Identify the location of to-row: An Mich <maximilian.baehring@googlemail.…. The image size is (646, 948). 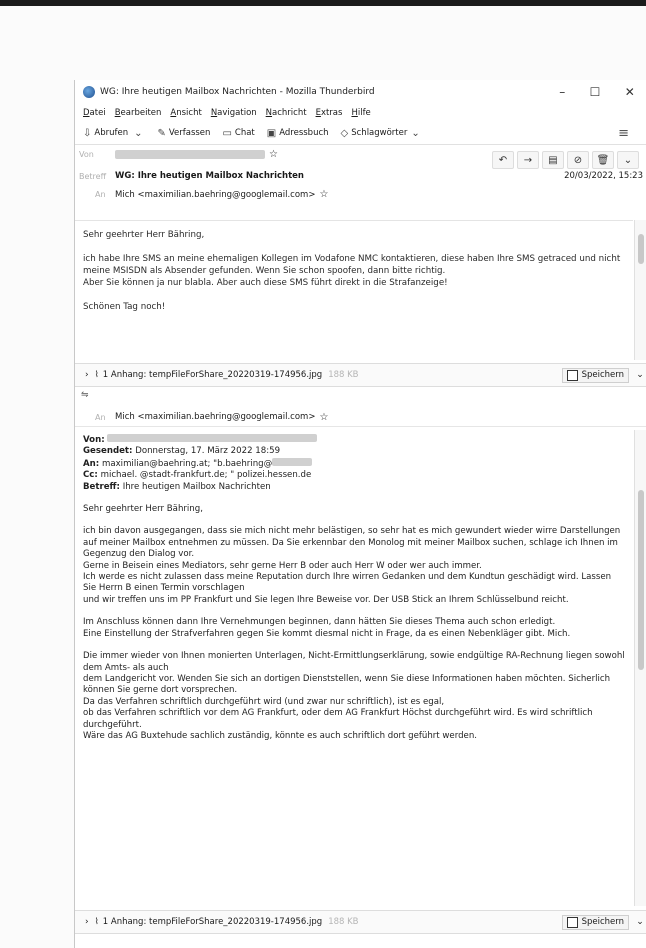
(360, 194).